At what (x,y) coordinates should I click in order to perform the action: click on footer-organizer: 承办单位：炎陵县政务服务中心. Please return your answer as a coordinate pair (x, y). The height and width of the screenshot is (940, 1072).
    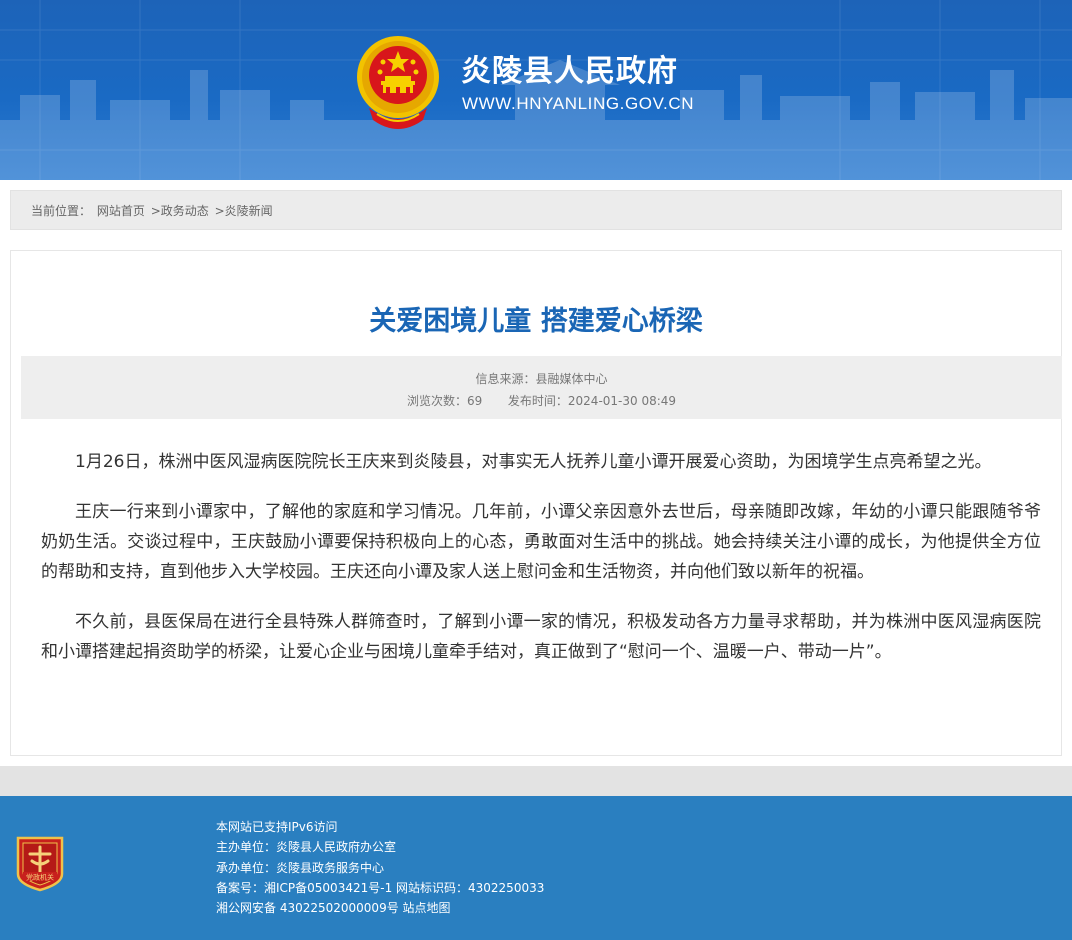
    Looking at the image, I should click on (300, 867).